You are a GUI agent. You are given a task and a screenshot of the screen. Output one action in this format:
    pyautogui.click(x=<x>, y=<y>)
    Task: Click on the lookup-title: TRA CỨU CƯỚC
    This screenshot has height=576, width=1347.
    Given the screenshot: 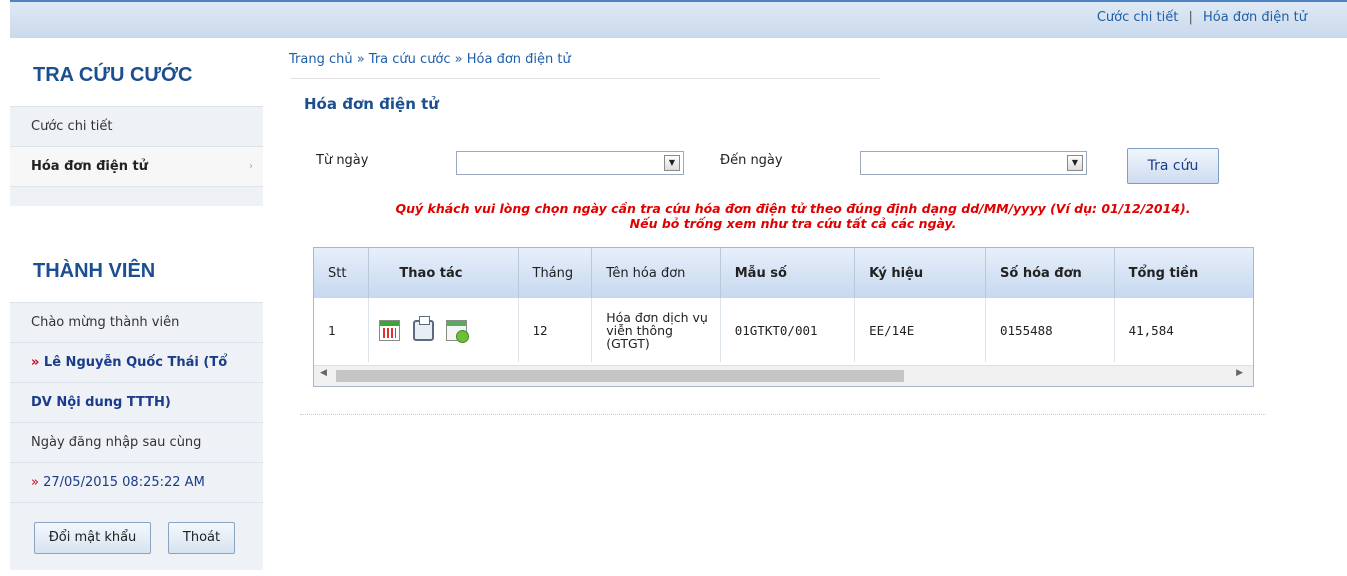 What is the action you would take?
    pyautogui.click(x=113, y=75)
    